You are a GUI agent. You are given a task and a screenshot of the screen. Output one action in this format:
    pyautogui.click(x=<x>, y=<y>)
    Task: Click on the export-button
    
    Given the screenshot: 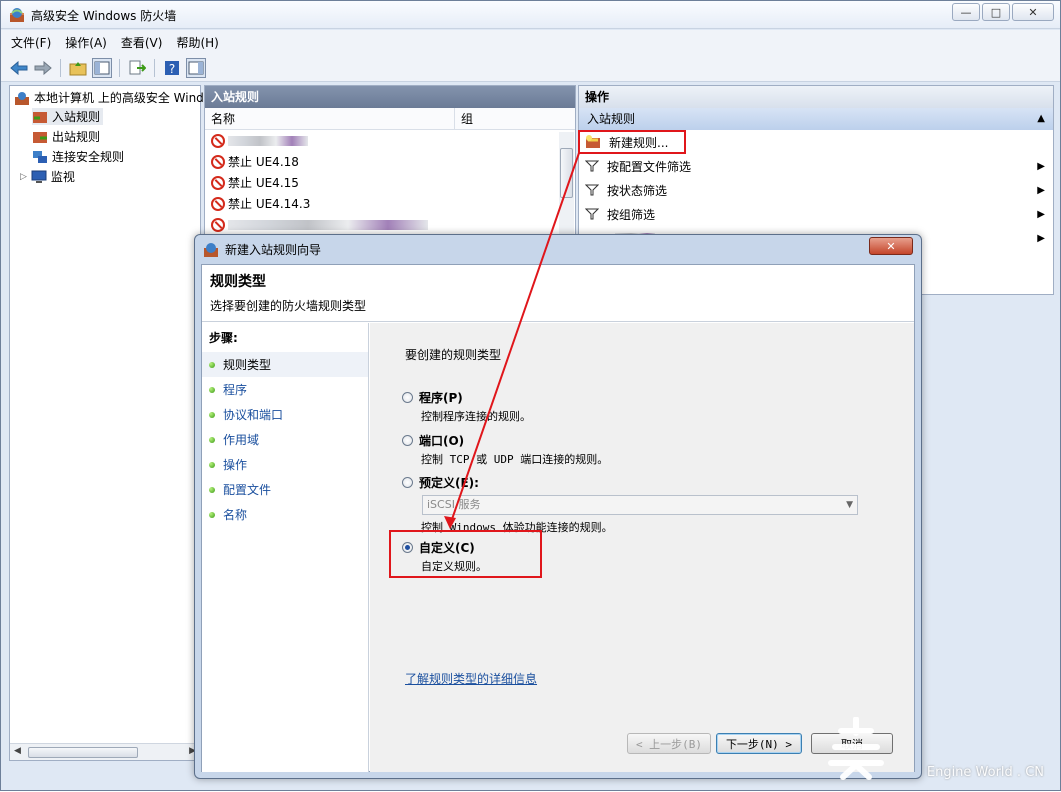 What is the action you would take?
    pyautogui.click(x=137, y=68)
    